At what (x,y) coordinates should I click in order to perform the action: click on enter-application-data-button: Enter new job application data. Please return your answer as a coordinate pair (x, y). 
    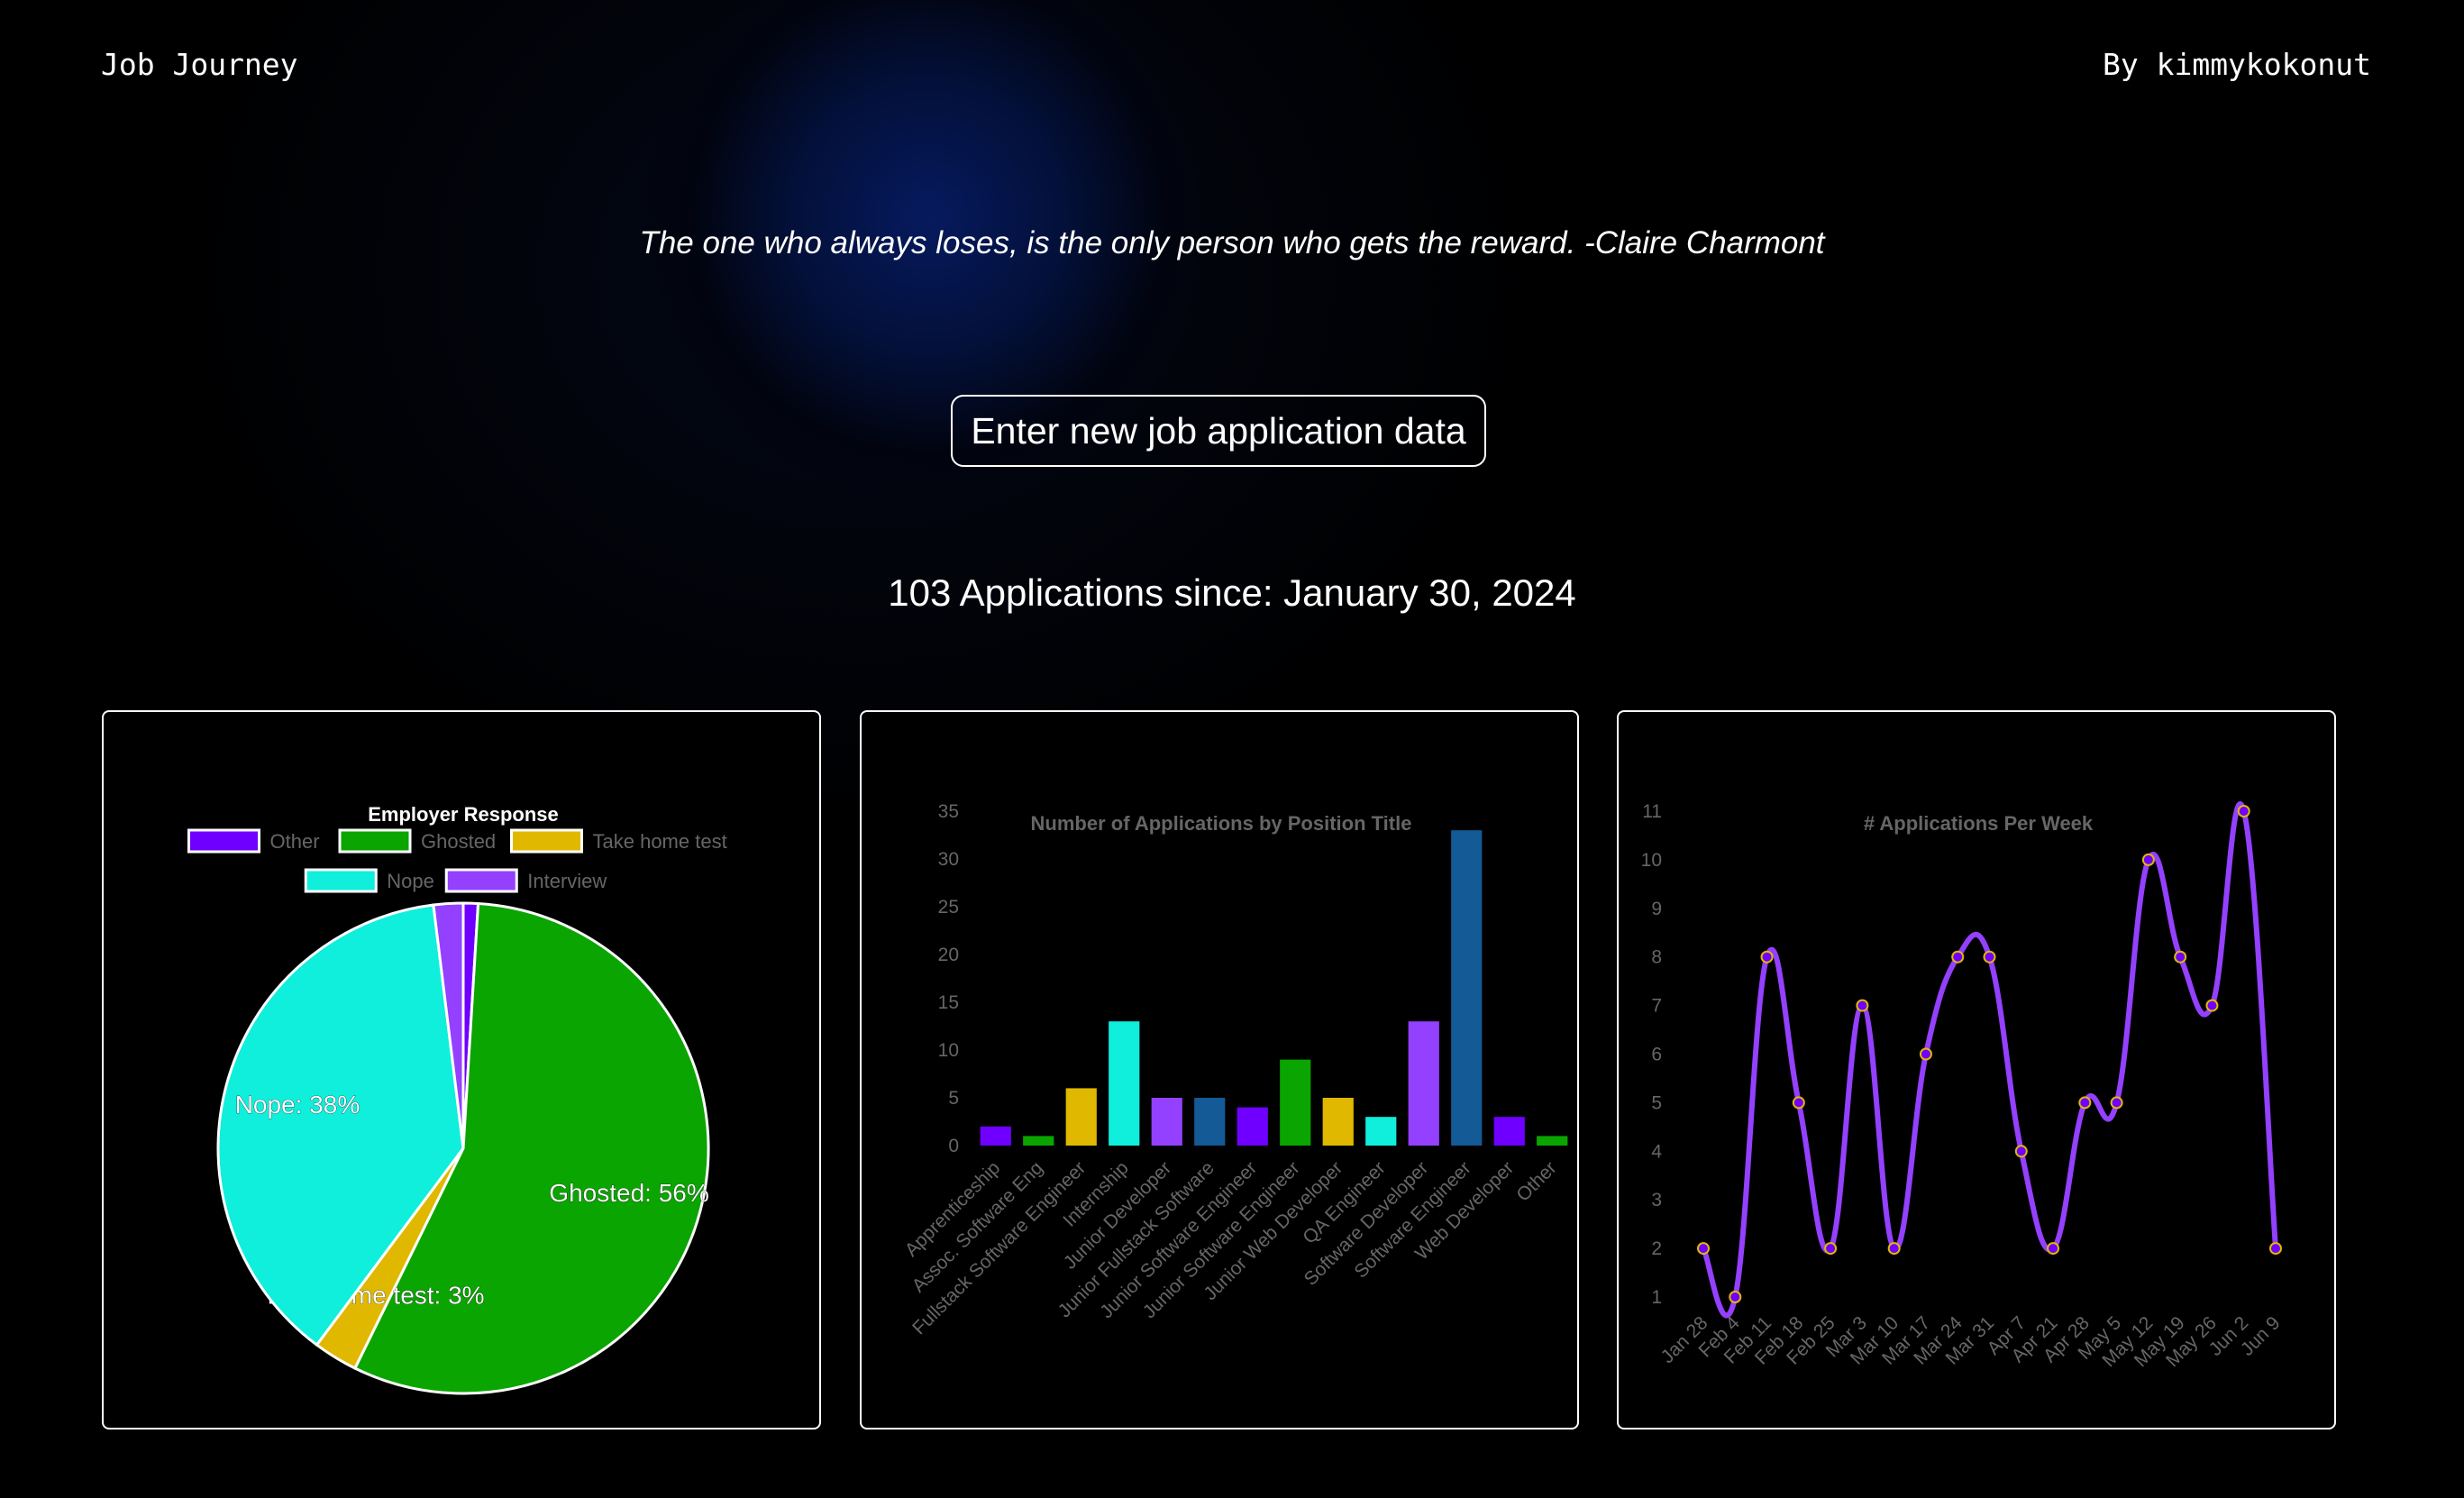
    Looking at the image, I should click on (1218, 431).